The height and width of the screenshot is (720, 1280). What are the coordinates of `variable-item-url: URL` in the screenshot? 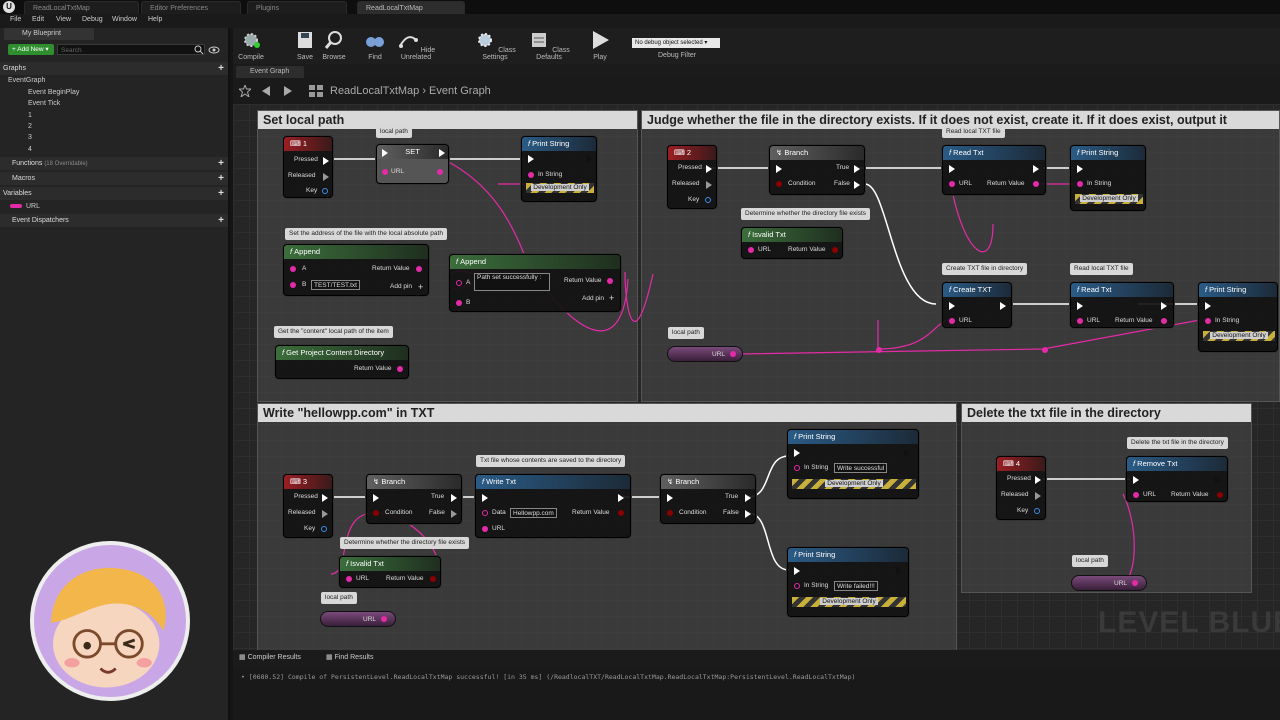 It's located at (114, 206).